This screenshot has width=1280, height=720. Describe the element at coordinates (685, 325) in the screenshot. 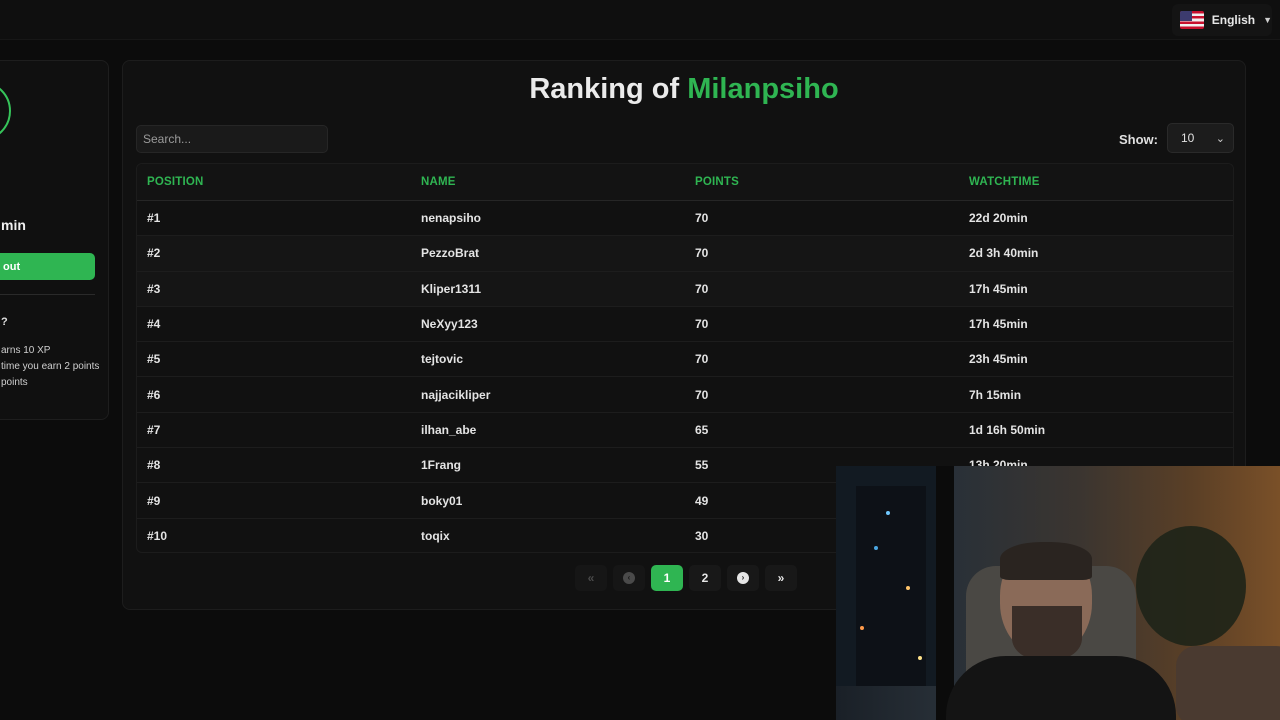

I see `table-row: #4 NeXyy123 70 17h 45min` at that location.